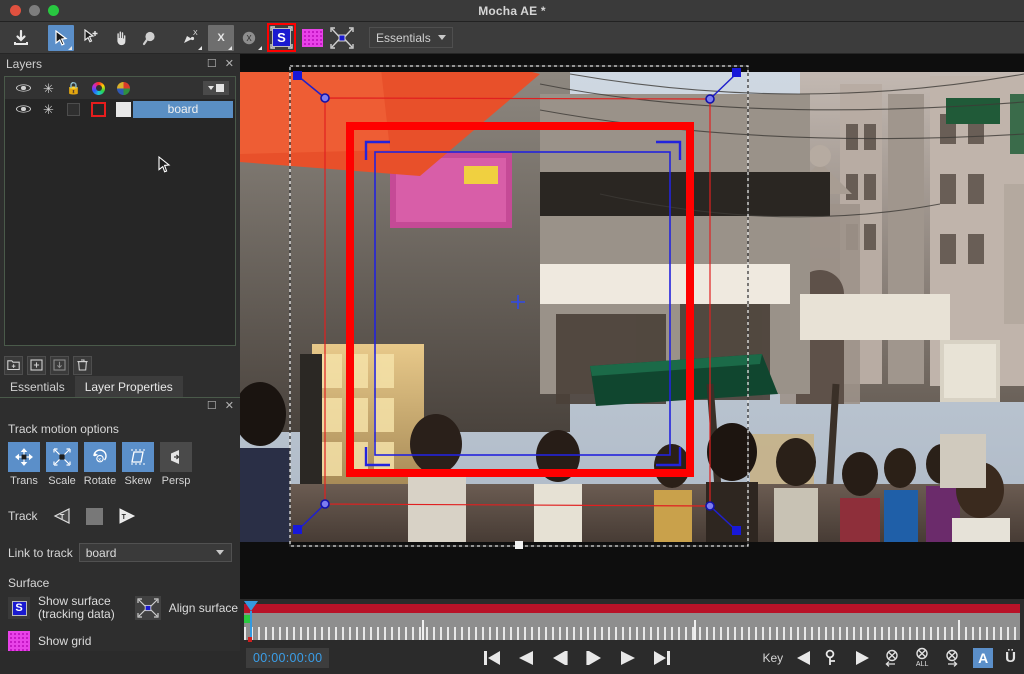 The width and height of the screenshot is (1024, 674). I want to click on option-label: Persp, so click(176, 481).